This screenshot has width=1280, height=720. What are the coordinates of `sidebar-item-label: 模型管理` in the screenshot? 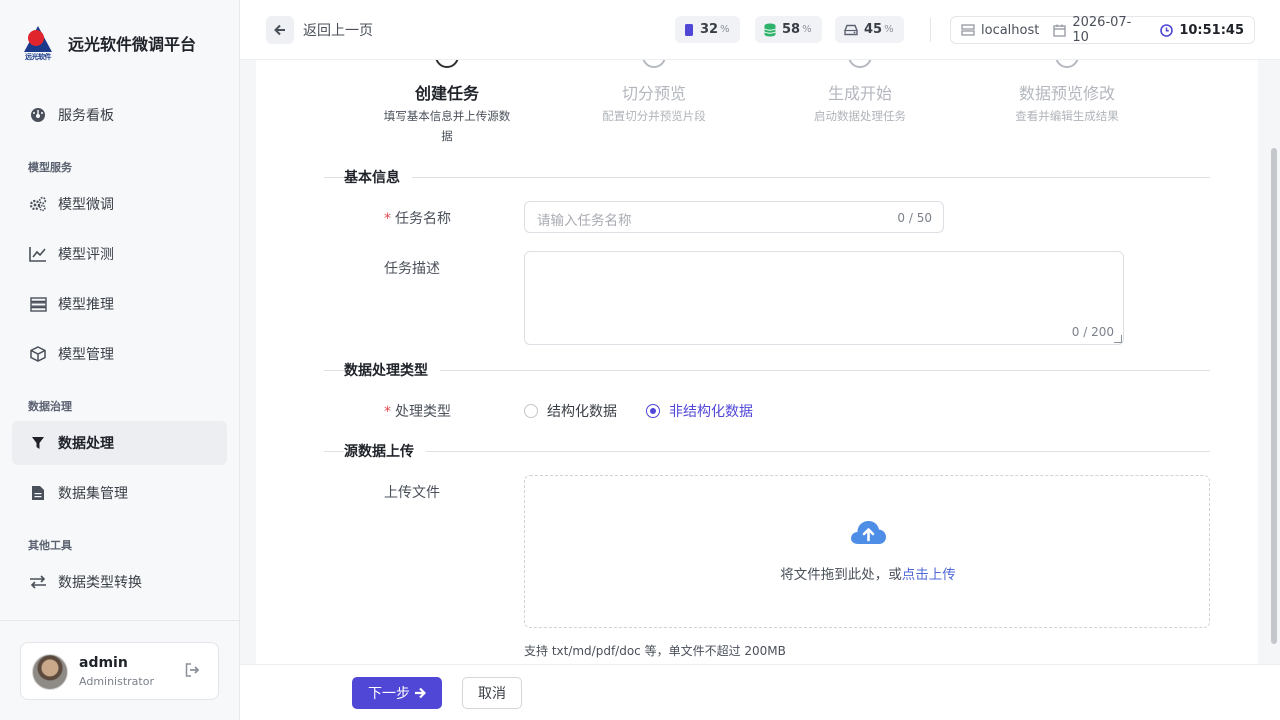 It's located at (86, 355).